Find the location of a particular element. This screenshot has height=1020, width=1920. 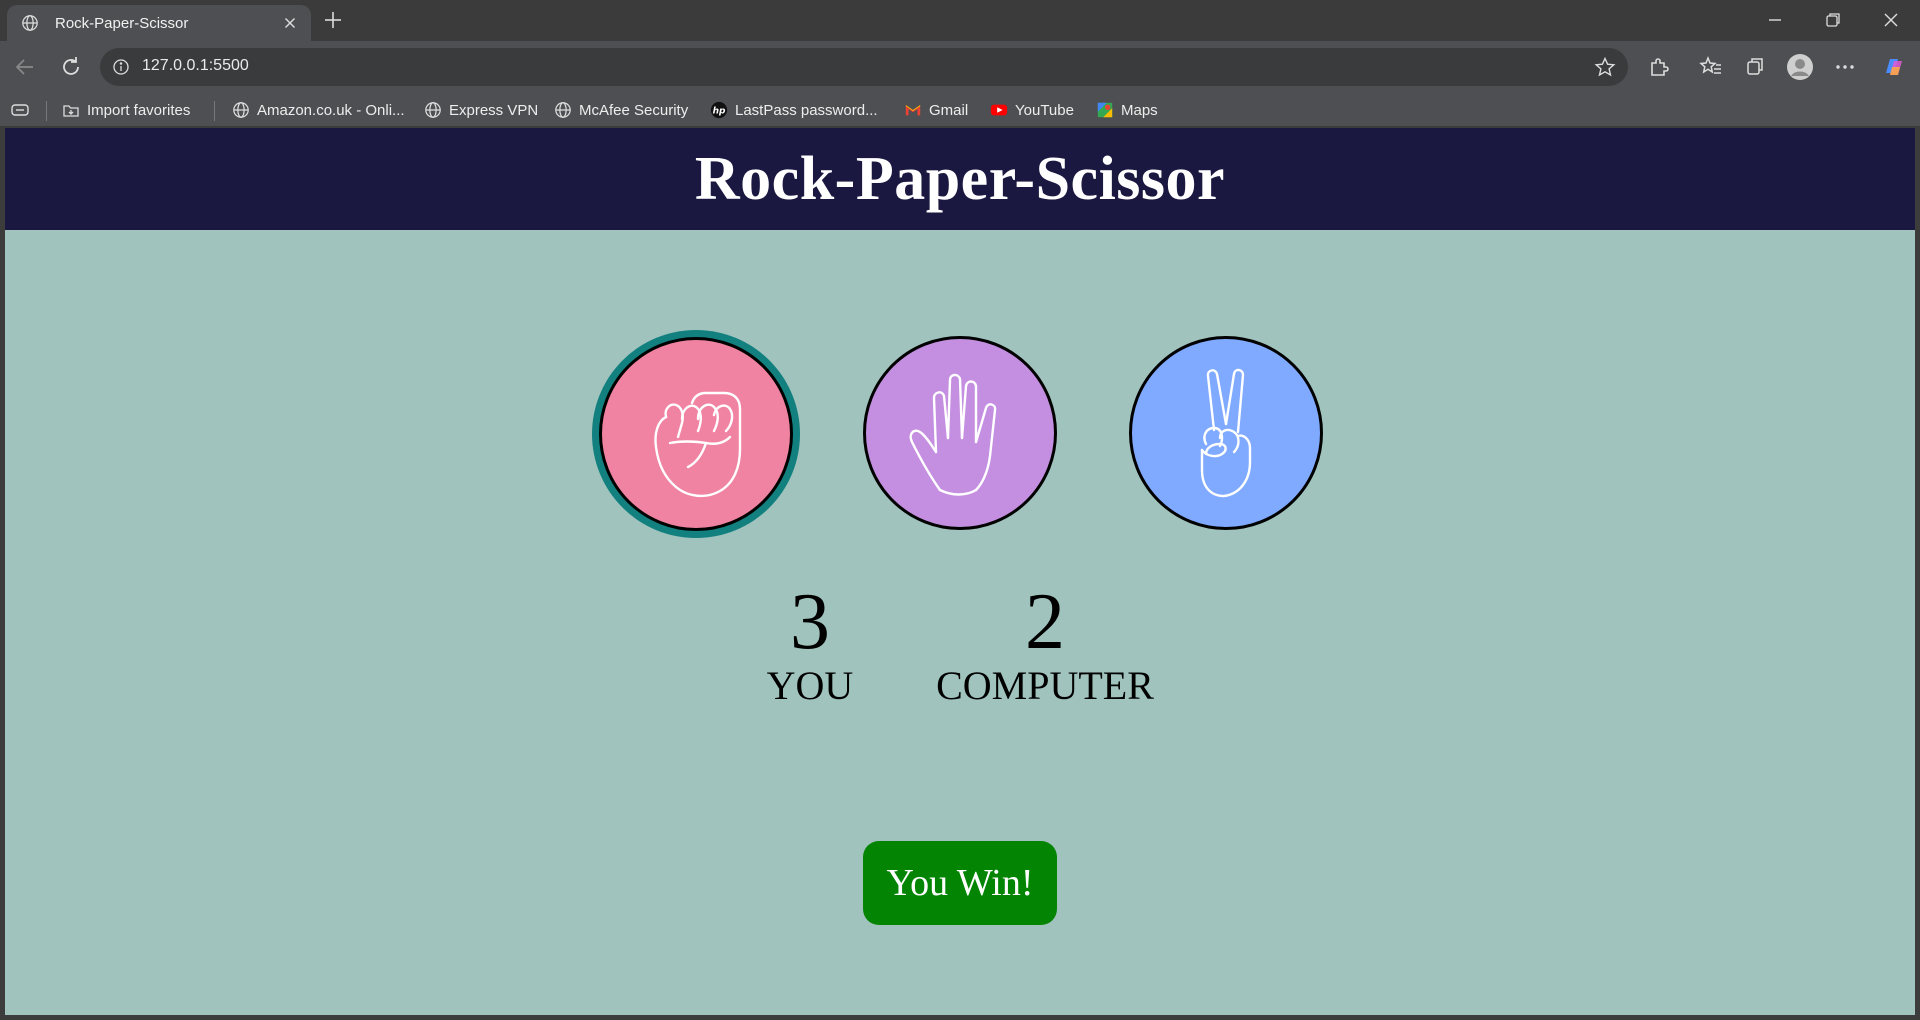

user-score: 3 is located at coordinates (810, 622).